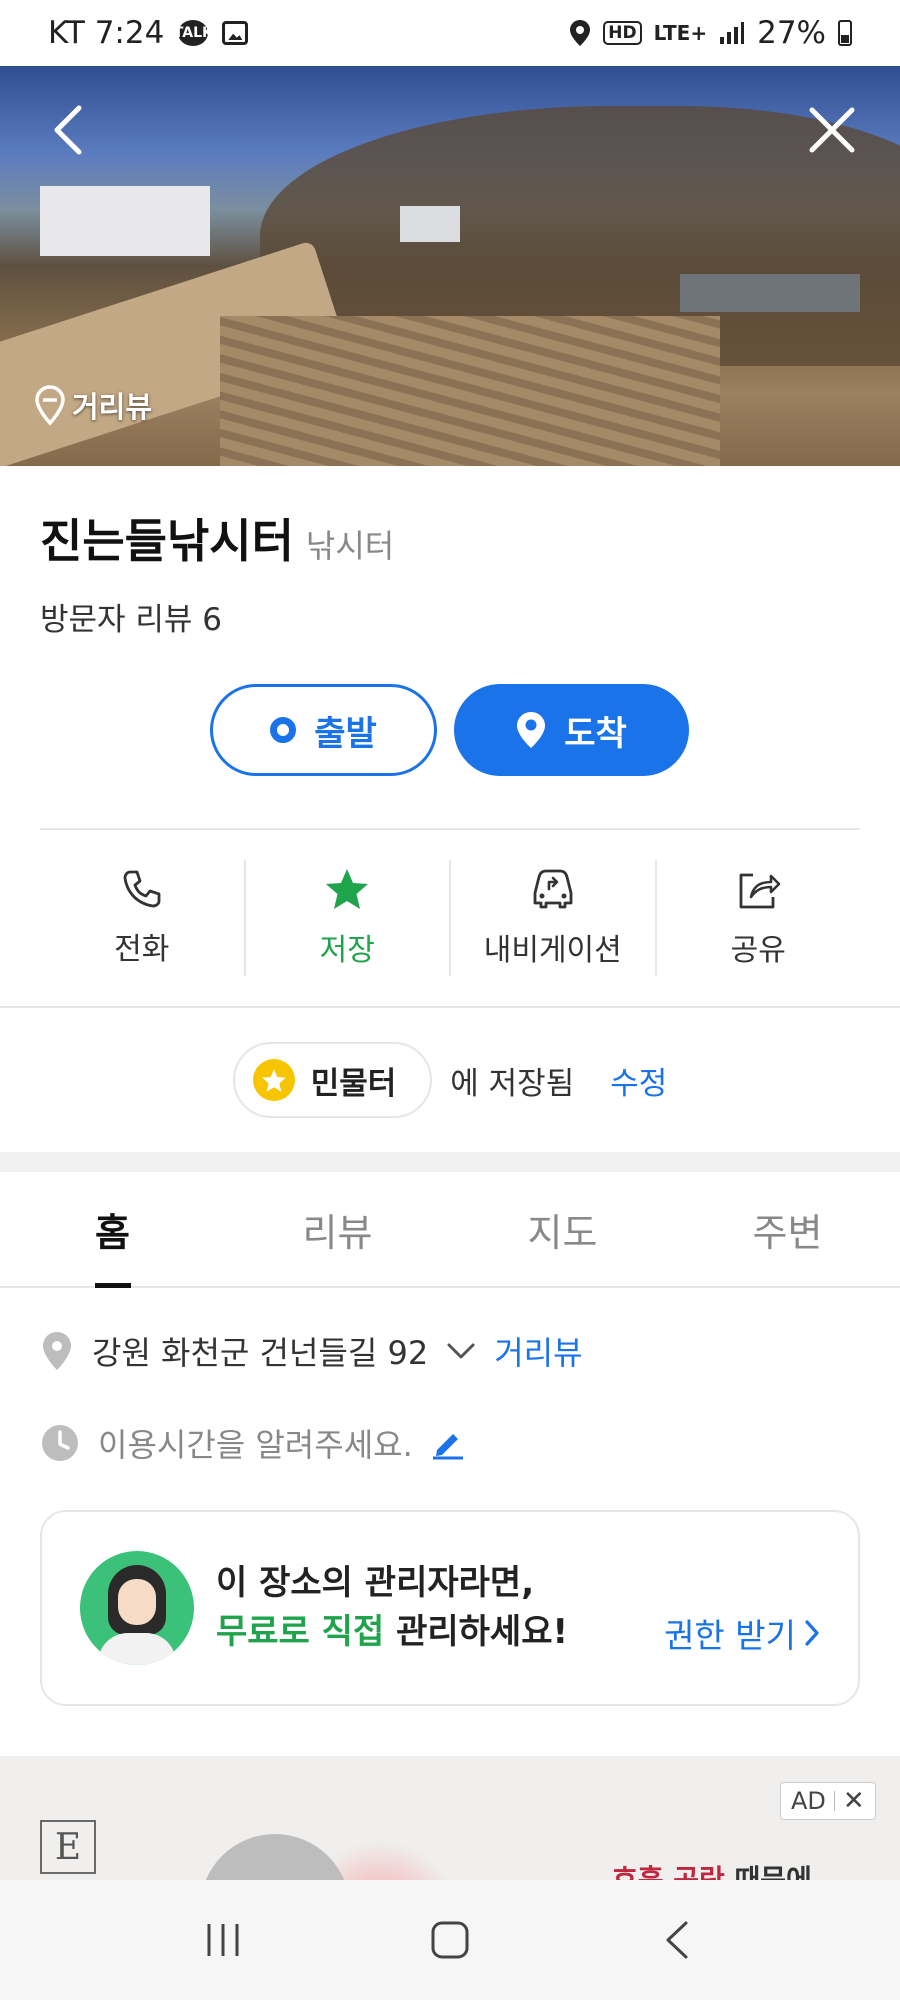 The image size is (900, 2000). Describe the element at coordinates (470, 391) in the screenshot. I see `hero-field` at that location.